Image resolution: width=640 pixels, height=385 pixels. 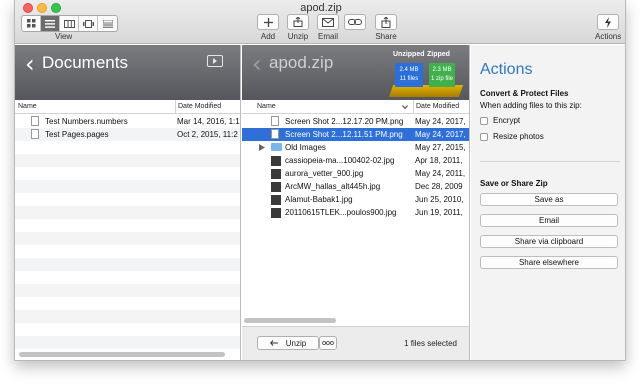 I want to click on list-item: ArcMW_hallas_alt445h.jpg Dec 28, 2009, so click(x=355, y=186).